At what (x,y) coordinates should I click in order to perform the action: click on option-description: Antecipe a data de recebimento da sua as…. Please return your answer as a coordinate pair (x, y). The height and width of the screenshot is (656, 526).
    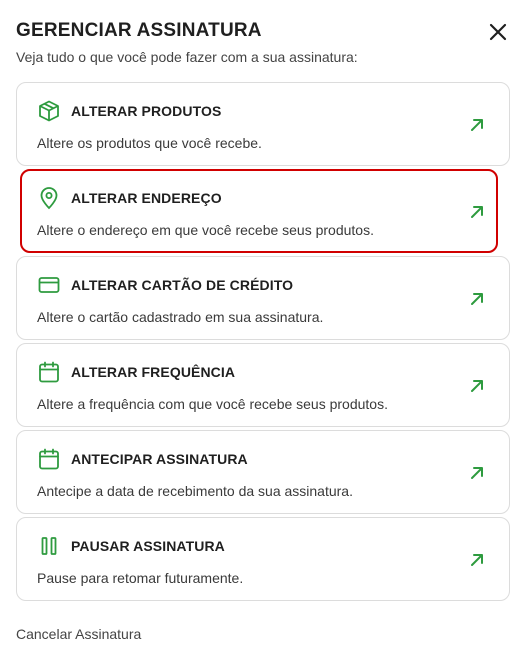
    Looking at the image, I should click on (195, 491).